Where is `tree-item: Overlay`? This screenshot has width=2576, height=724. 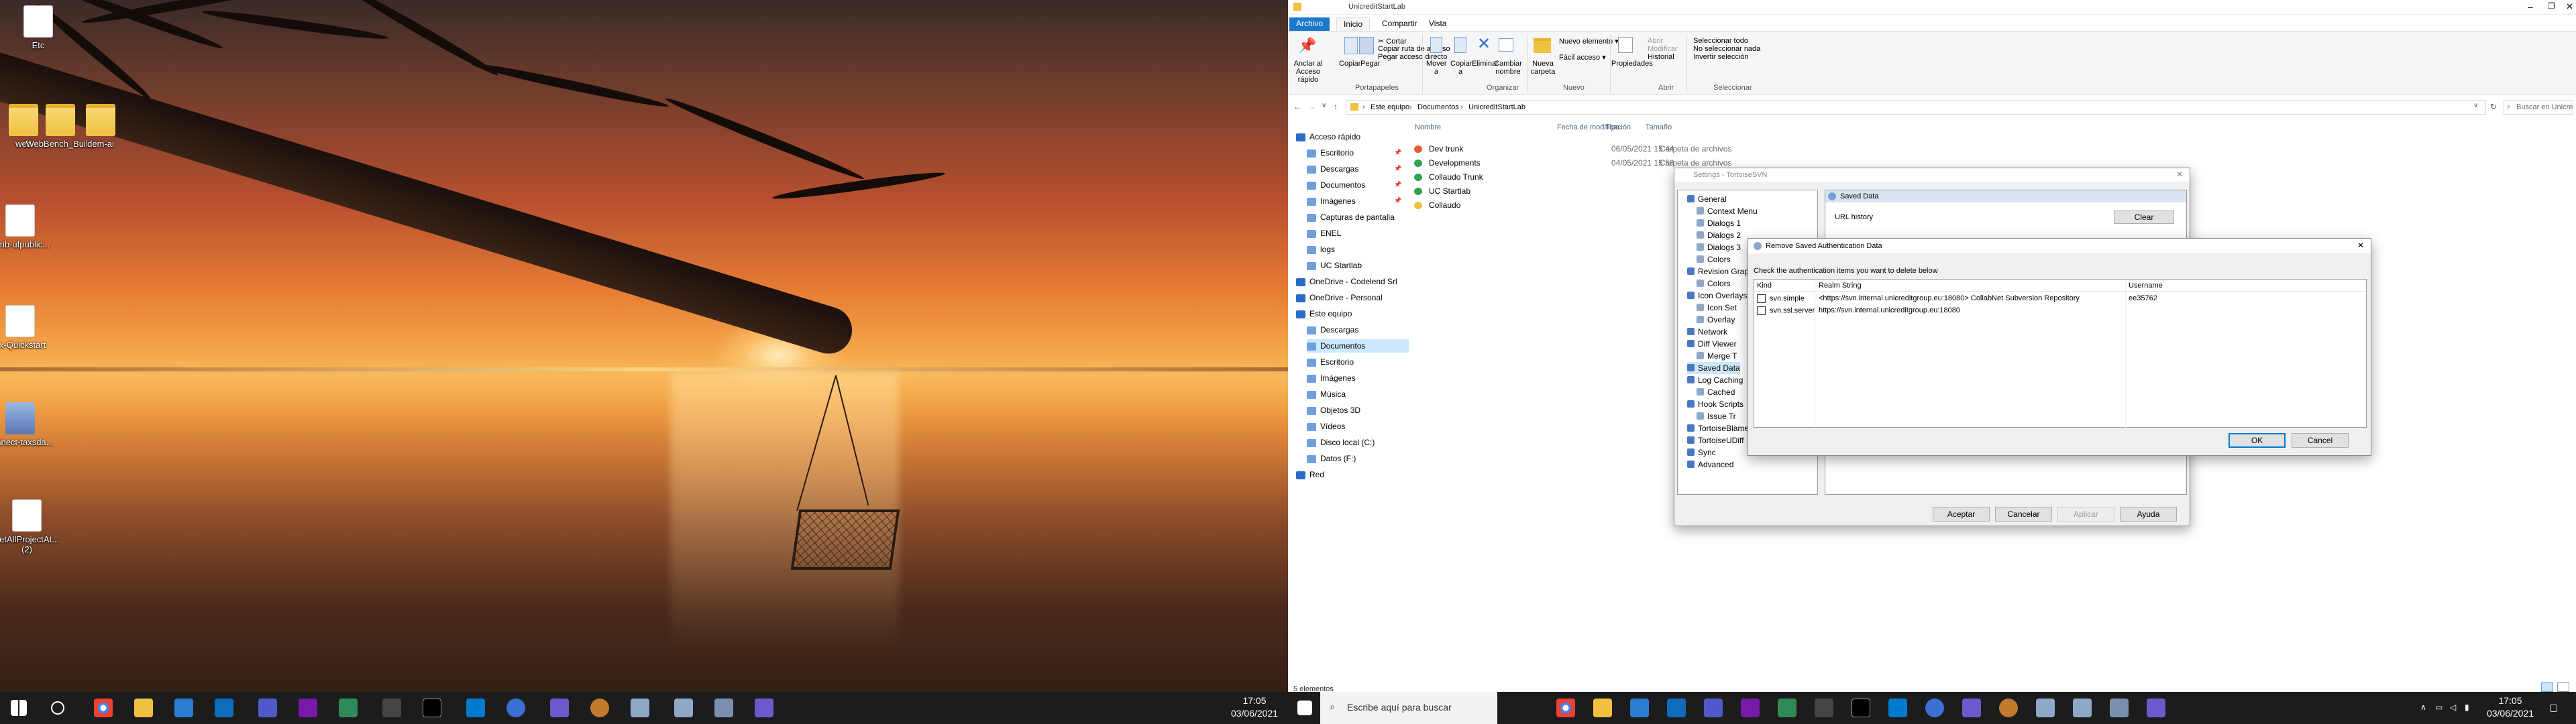
tree-item: Overlay is located at coordinates (1716, 320).